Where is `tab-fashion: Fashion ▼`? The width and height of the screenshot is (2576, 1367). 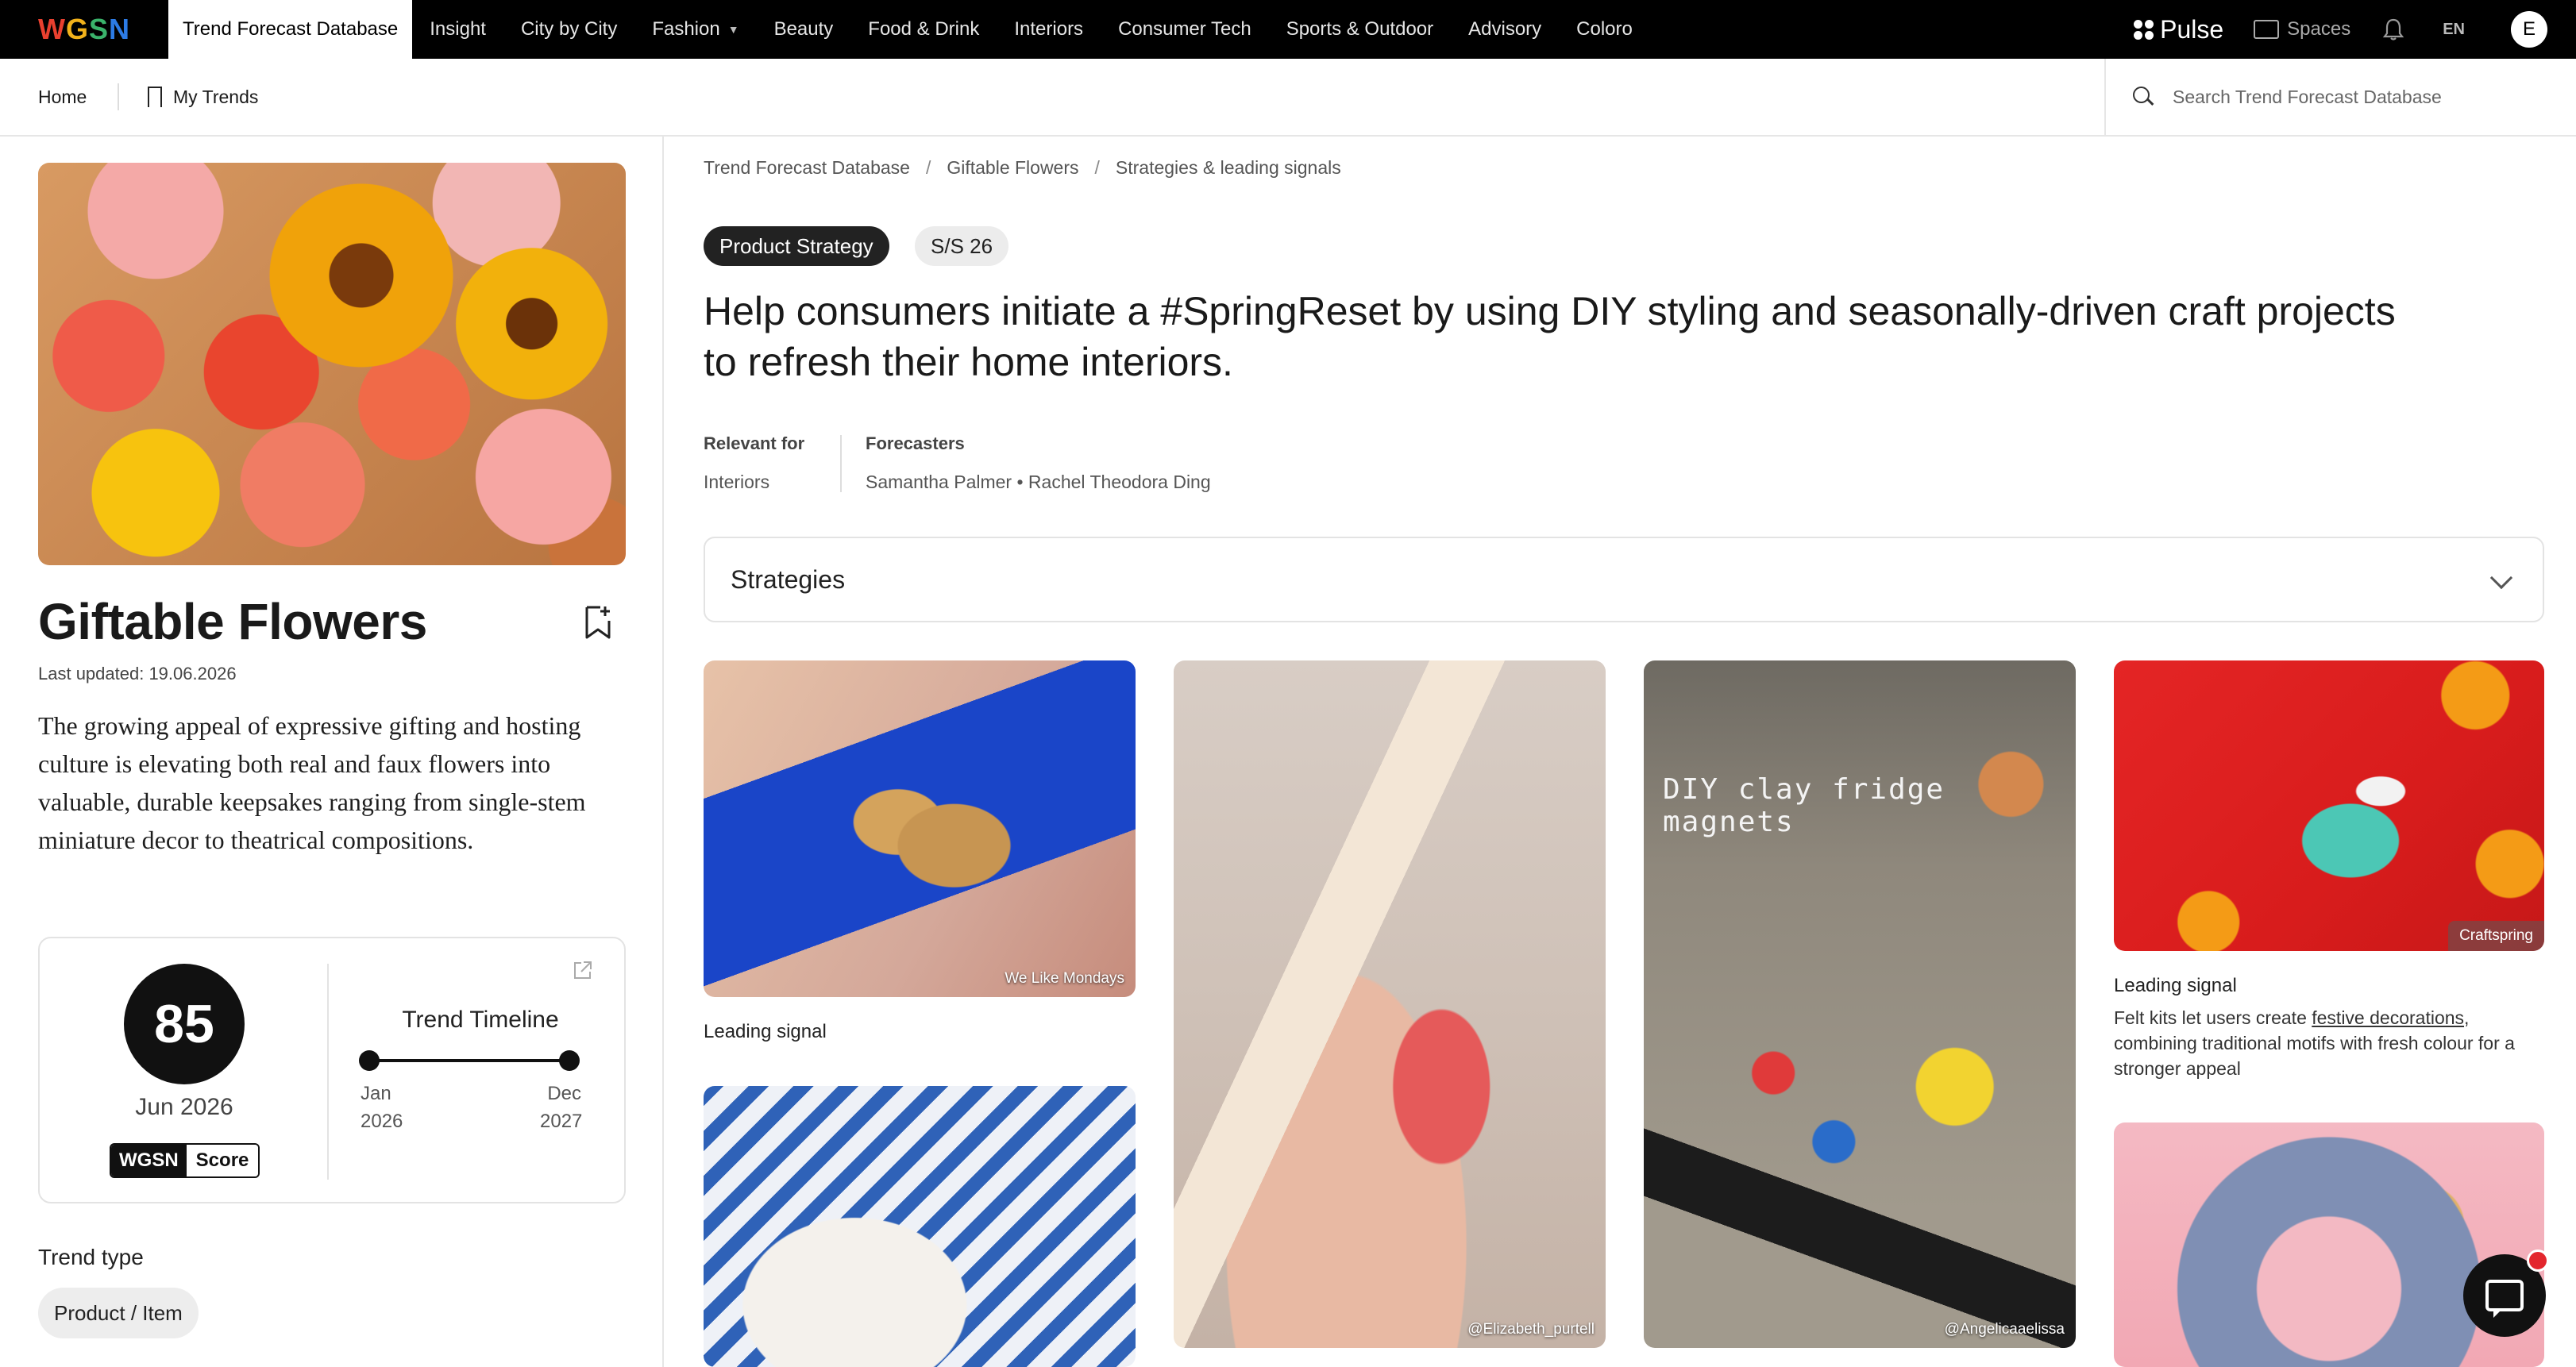 tab-fashion: Fashion ▼ is located at coordinates (695, 29).